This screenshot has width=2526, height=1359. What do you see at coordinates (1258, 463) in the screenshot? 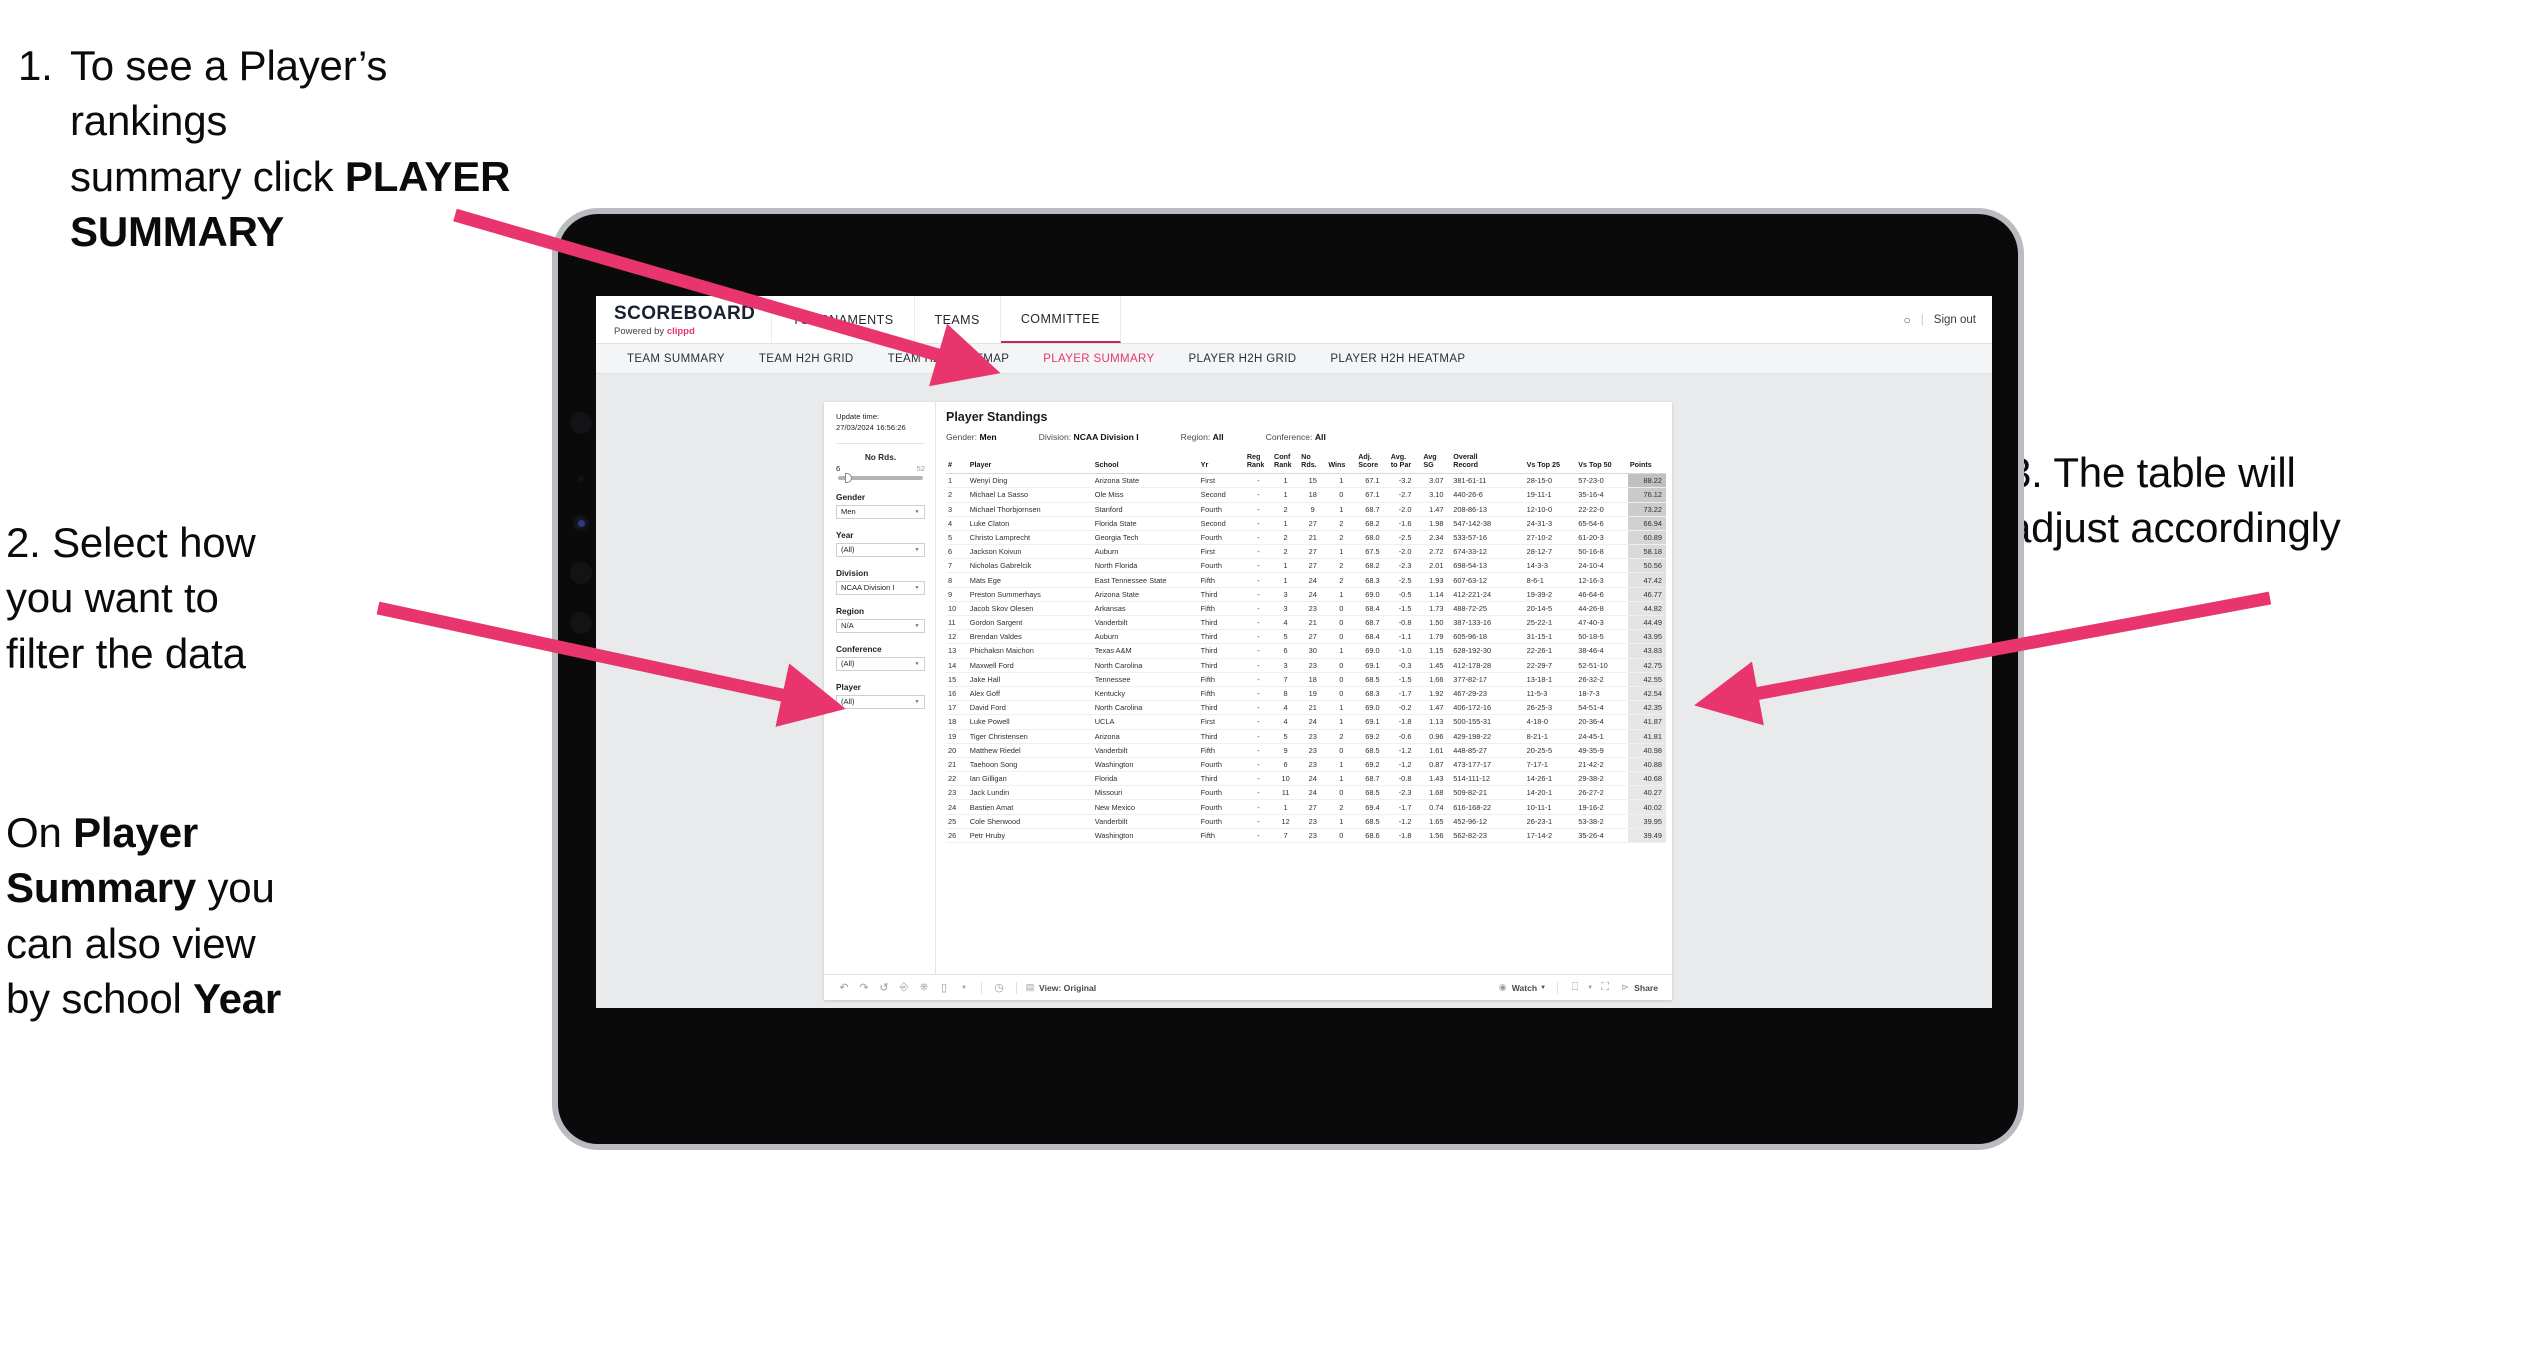
I see `col-header-rr: Reg Rank` at bounding box center [1258, 463].